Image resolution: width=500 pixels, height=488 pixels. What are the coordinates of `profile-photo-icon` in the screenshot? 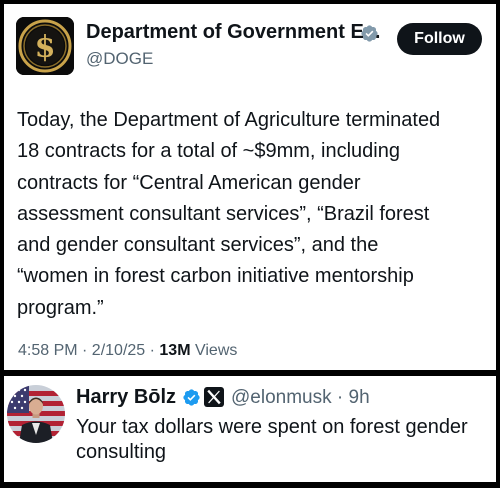 It's located at (36, 414).